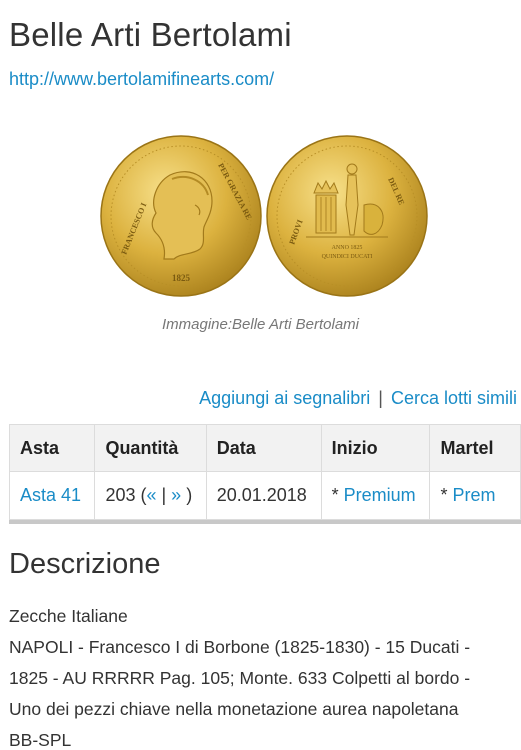 The image size is (521, 750). What do you see at coordinates (181, 216) in the screenshot?
I see `coin-obverse: 1825 FRANCESCO I PER GRAZIA RE` at bounding box center [181, 216].